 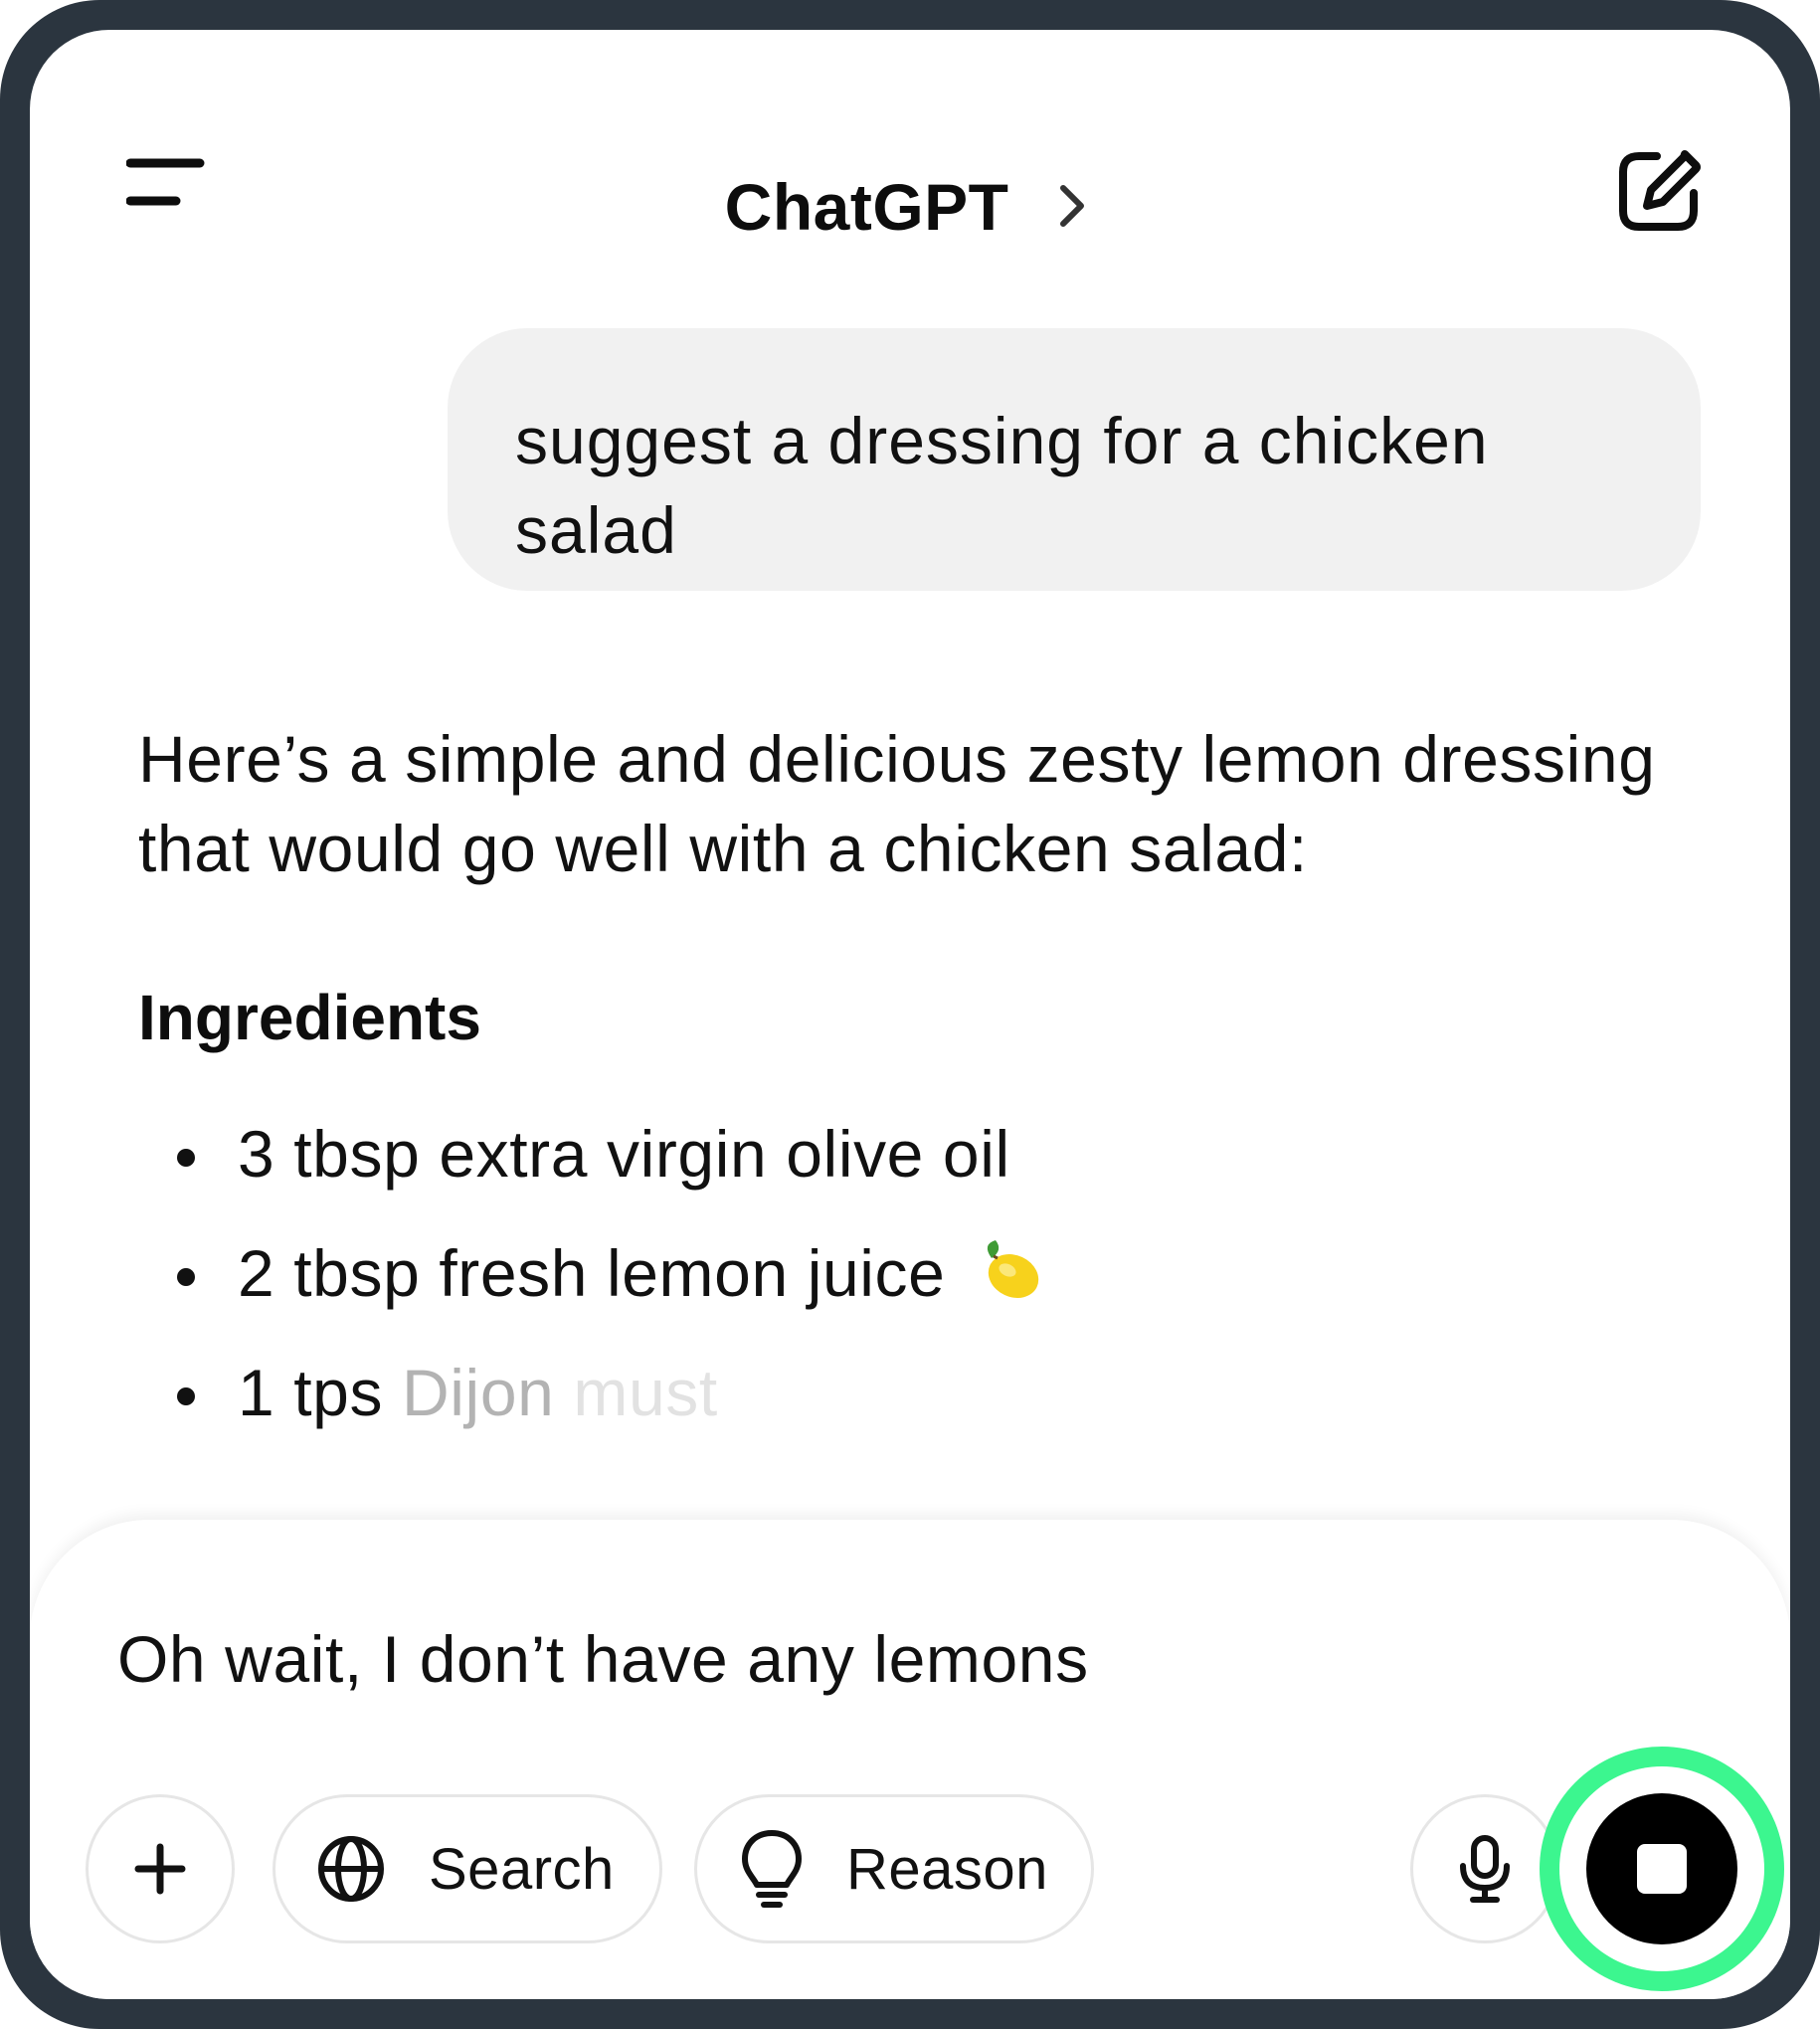 I want to click on ingredient-text: 1 tps, so click(x=311, y=1392).